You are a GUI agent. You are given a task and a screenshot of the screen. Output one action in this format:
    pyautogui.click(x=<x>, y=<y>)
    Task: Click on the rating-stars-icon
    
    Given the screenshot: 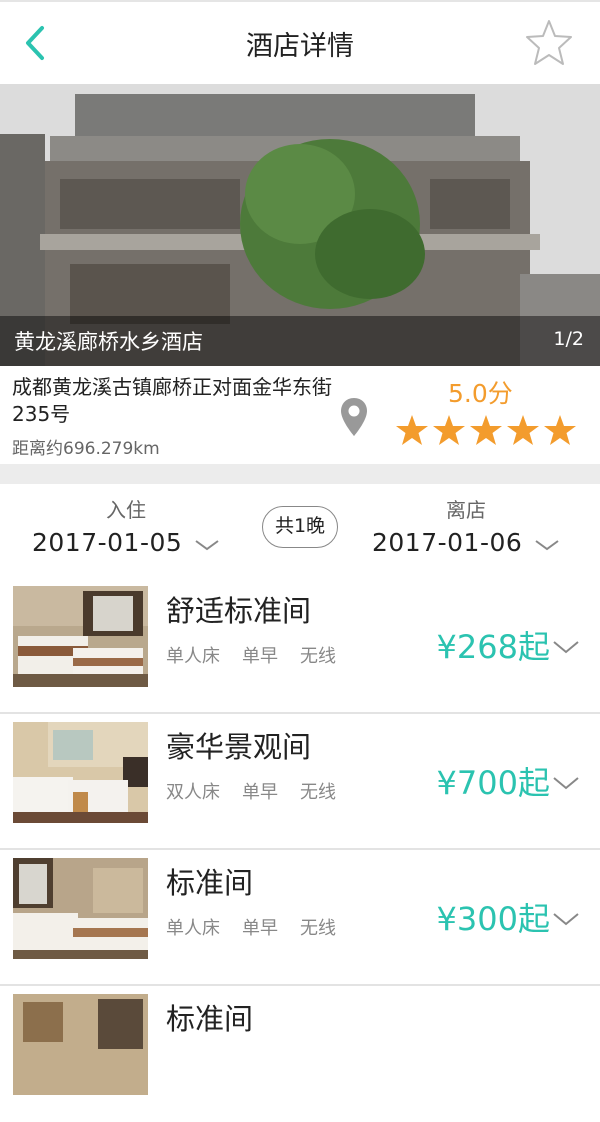 What is the action you would take?
    pyautogui.click(x=486, y=430)
    